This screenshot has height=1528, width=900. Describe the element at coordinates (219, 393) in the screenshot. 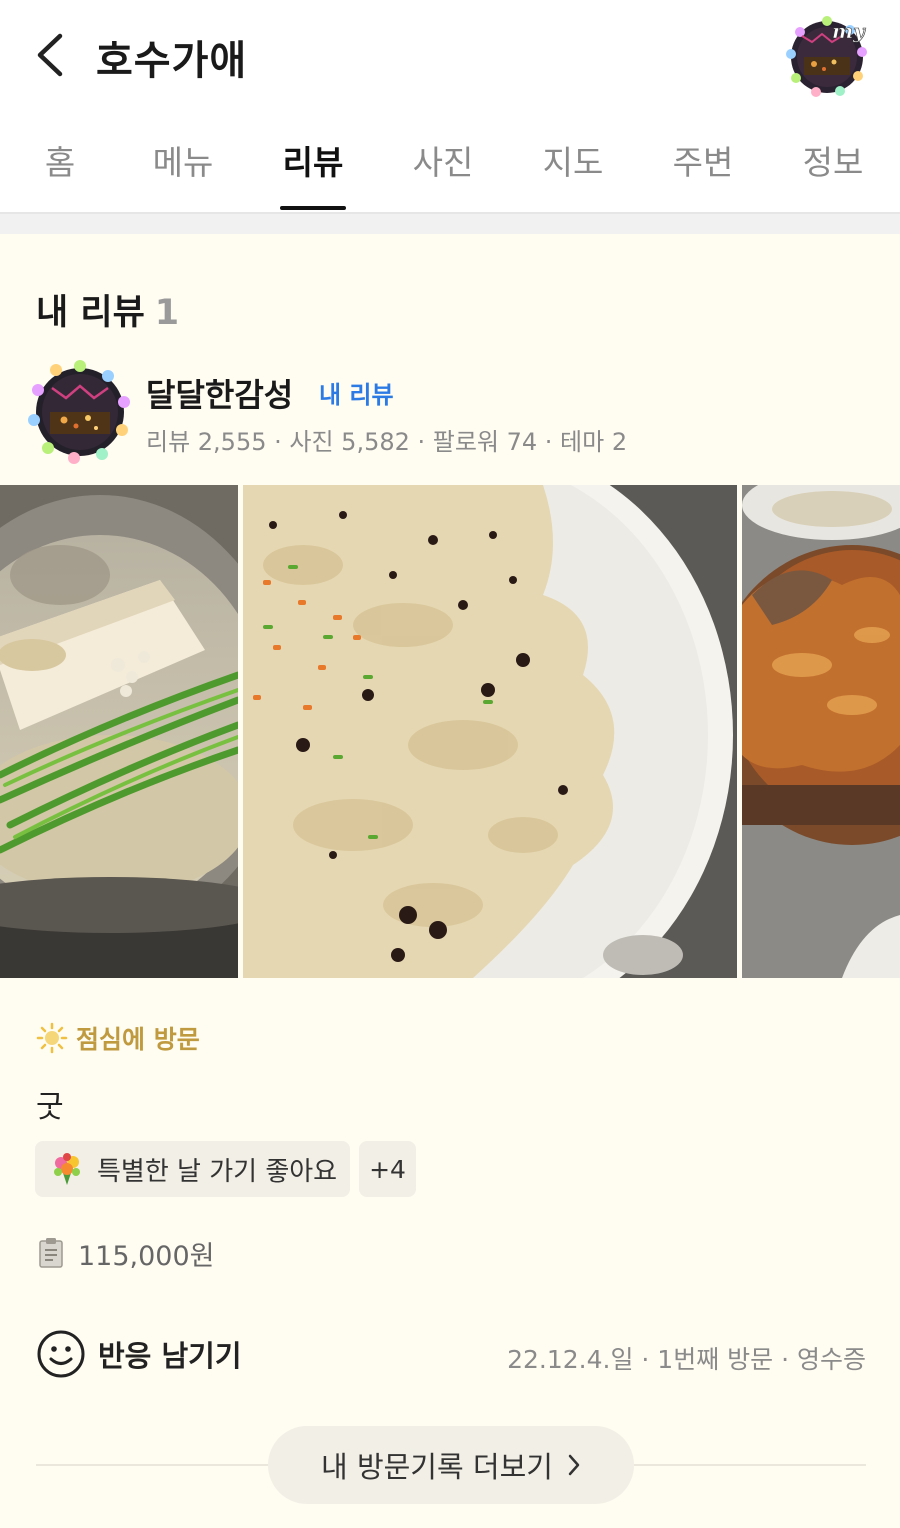

I see `reviewer-name: 달달한감성` at that location.